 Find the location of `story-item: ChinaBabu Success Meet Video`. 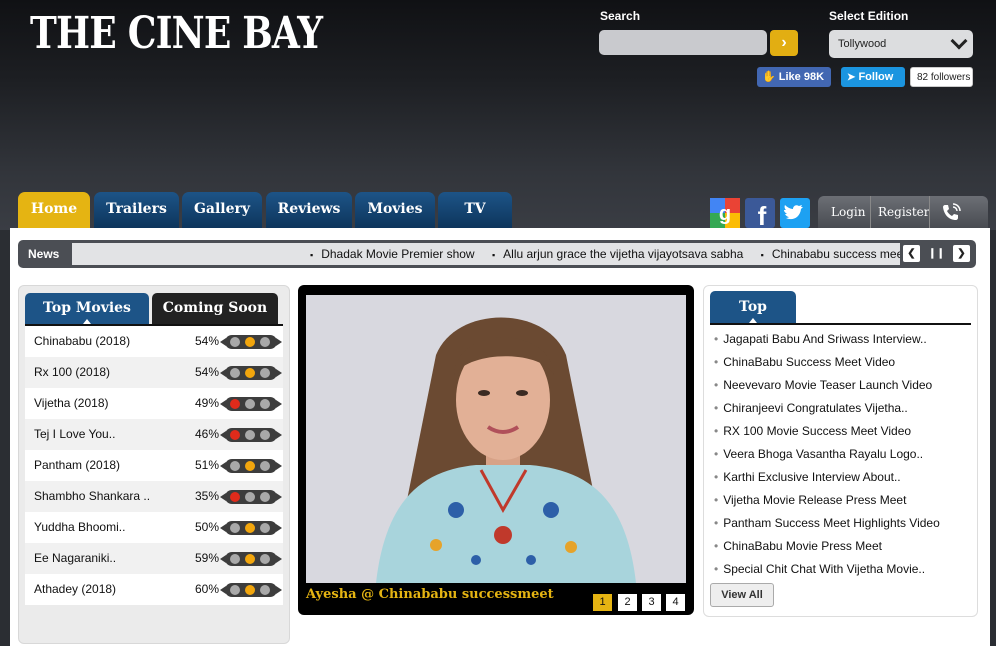

story-item: ChinaBabu Success Meet Video is located at coordinates (827, 365).